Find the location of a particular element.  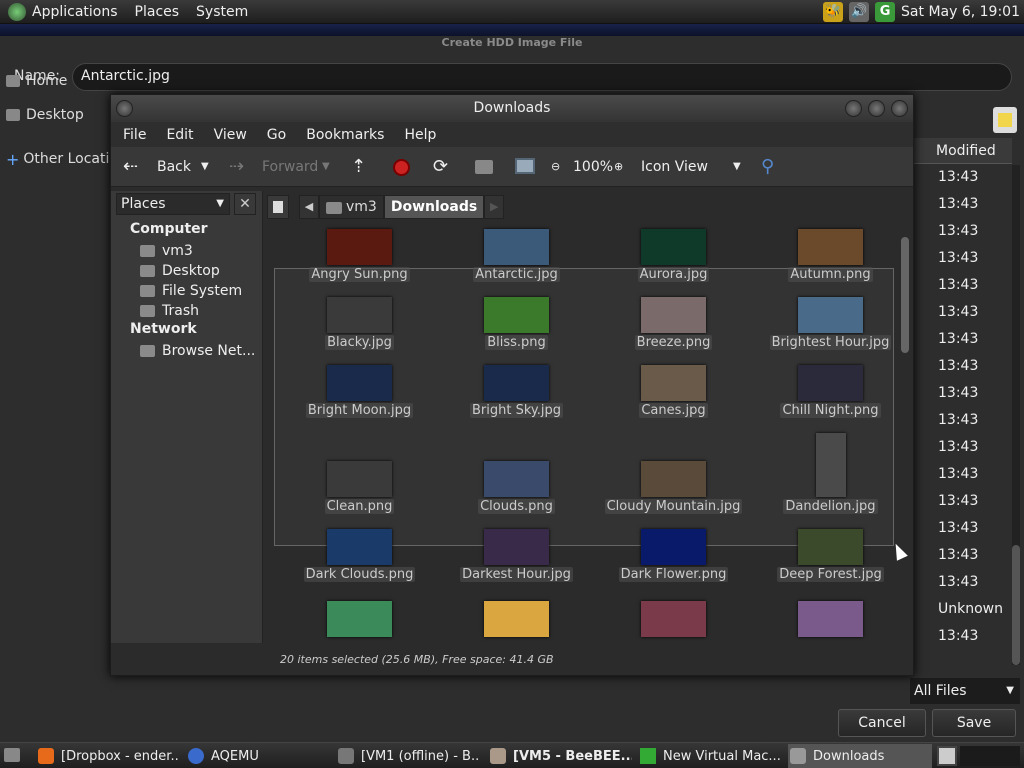

dialog-scrollbar is located at coordinates (1016, 415).